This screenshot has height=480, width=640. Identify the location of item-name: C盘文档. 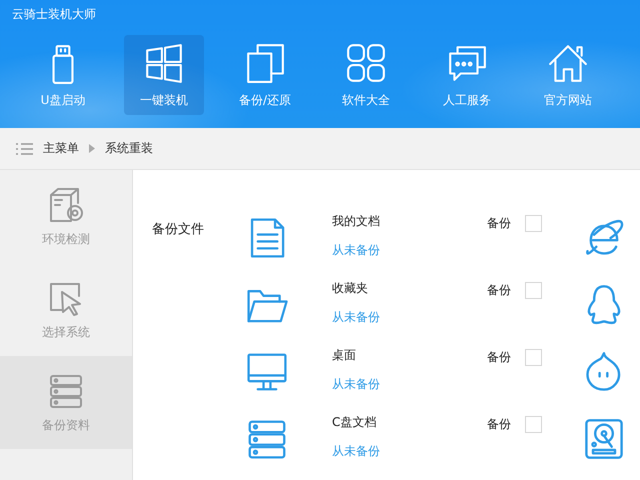
(354, 422).